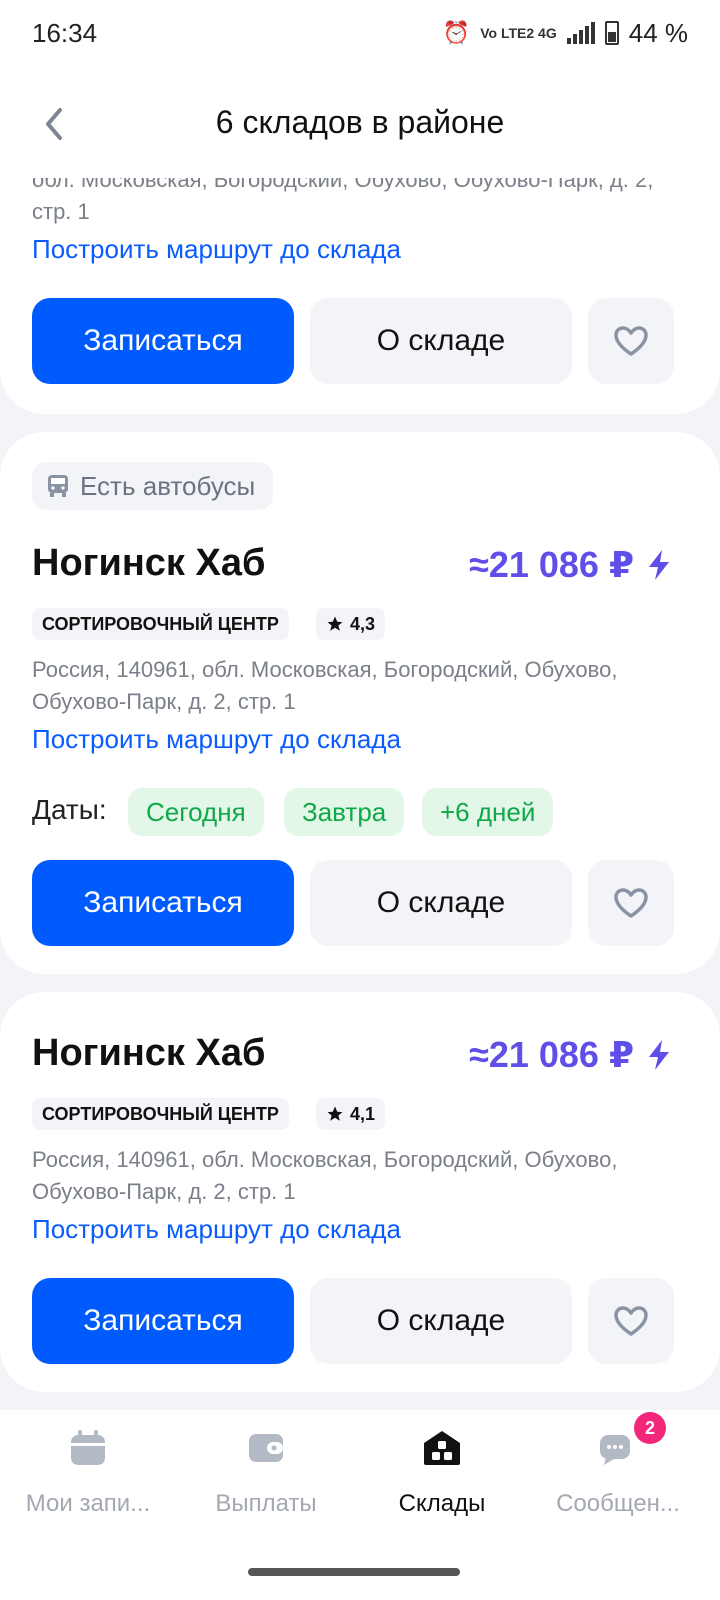  I want to click on home-indicator, so click(354, 1572).